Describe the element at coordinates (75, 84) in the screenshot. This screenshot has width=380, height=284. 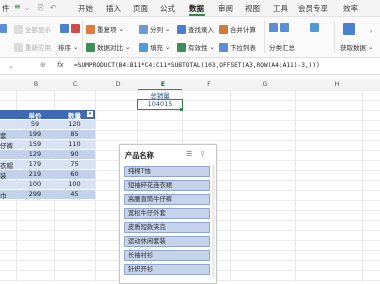
I see `column-header-c: C` at that location.